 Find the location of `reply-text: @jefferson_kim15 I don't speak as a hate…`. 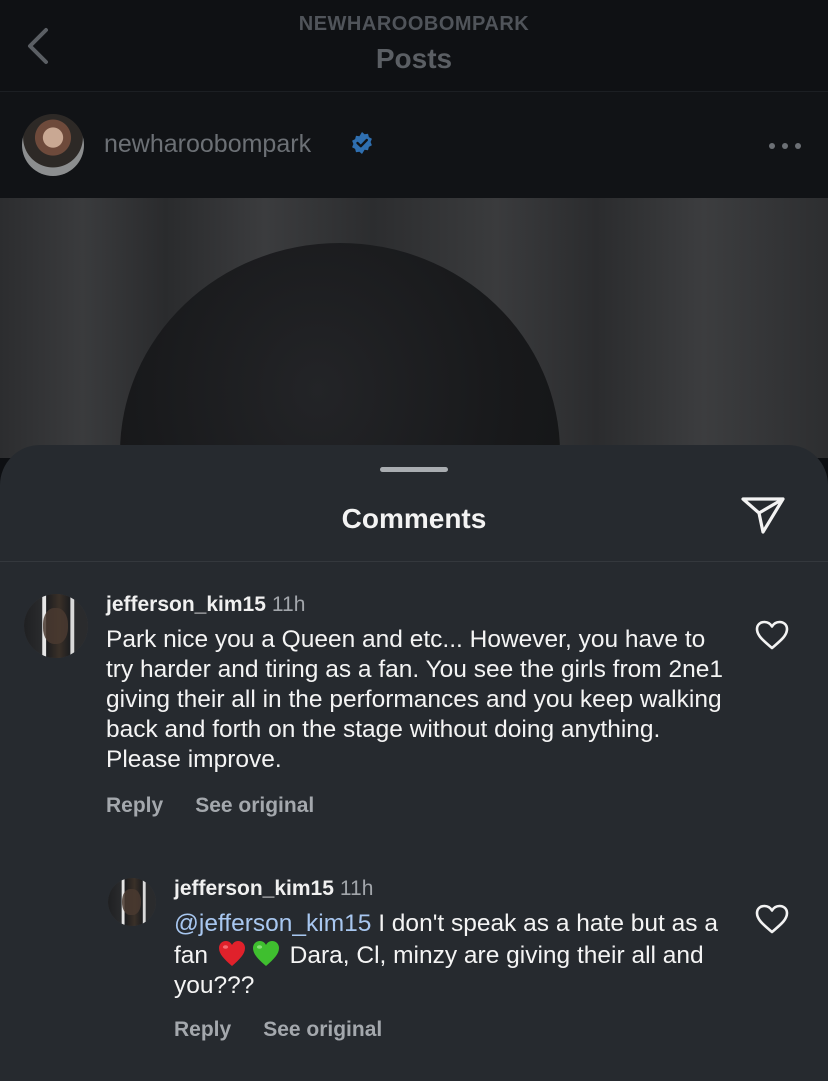

reply-text: @jefferson_kim15 I don't speak as a hate… is located at coordinates (454, 955).